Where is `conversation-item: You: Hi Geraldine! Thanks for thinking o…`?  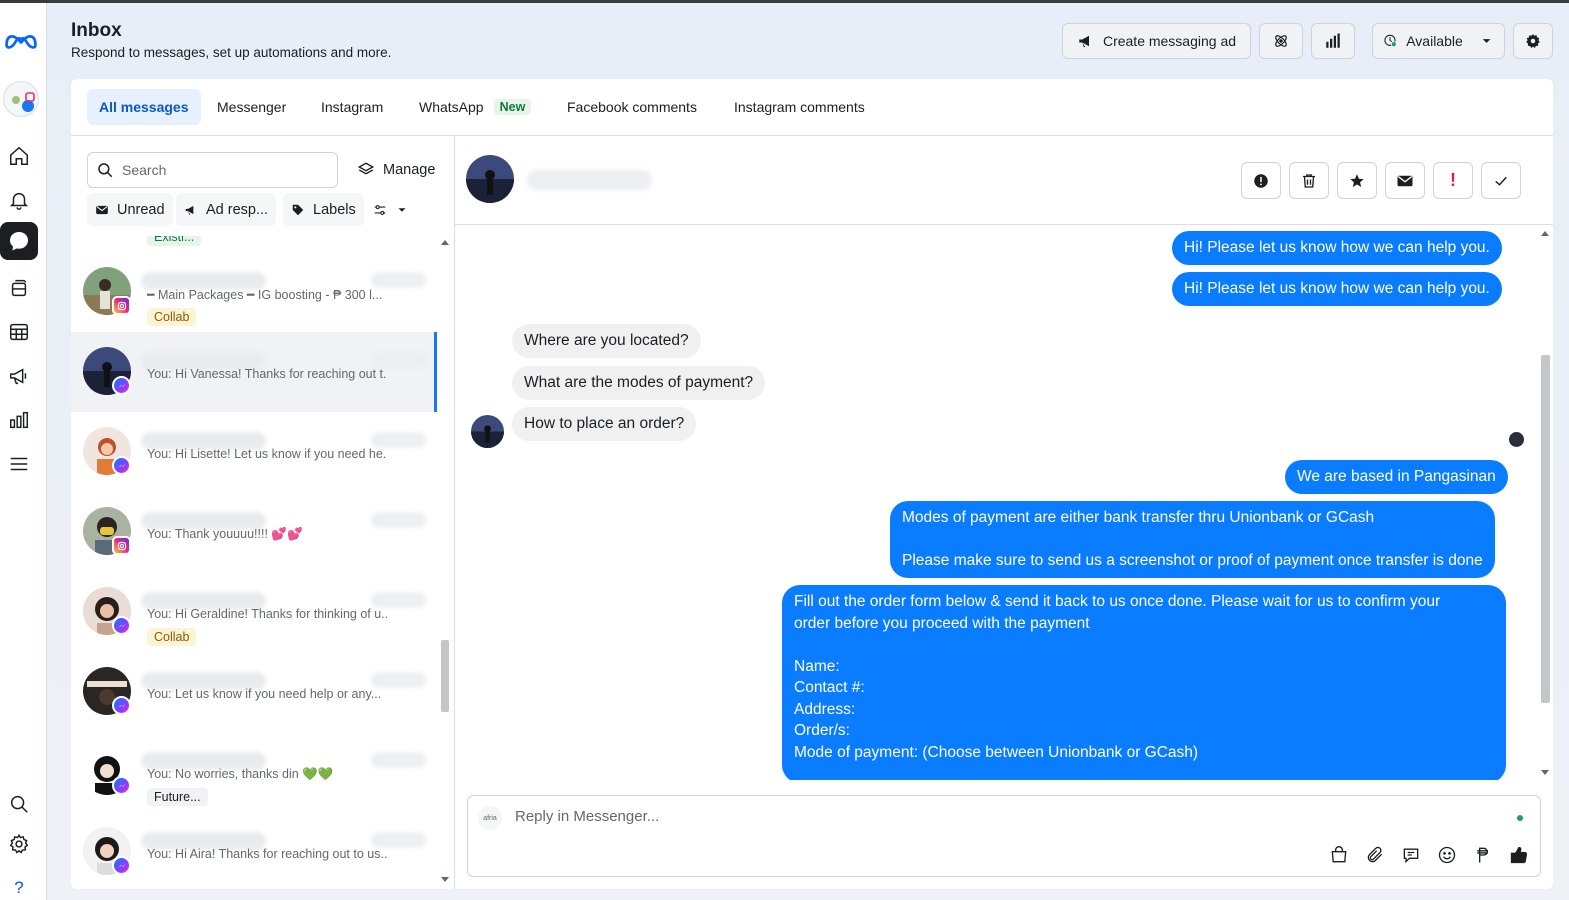 conversation-item: You: Hi Geraldine! Thanks for thinking o… is located at coordinates (254, 612).